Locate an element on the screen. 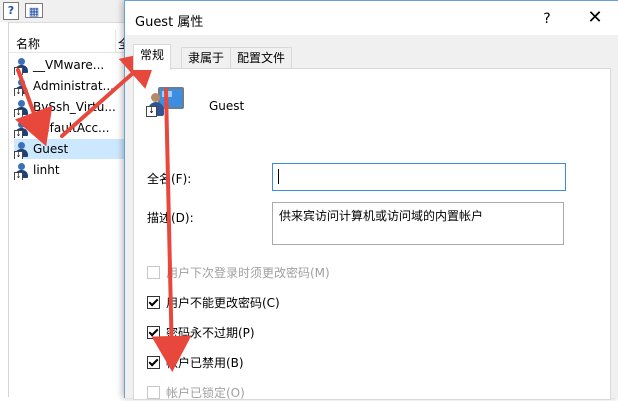 The height and width of the screenshot is (401, 618). full-name-label: 全名(F): is located at coordinates (169, 179).